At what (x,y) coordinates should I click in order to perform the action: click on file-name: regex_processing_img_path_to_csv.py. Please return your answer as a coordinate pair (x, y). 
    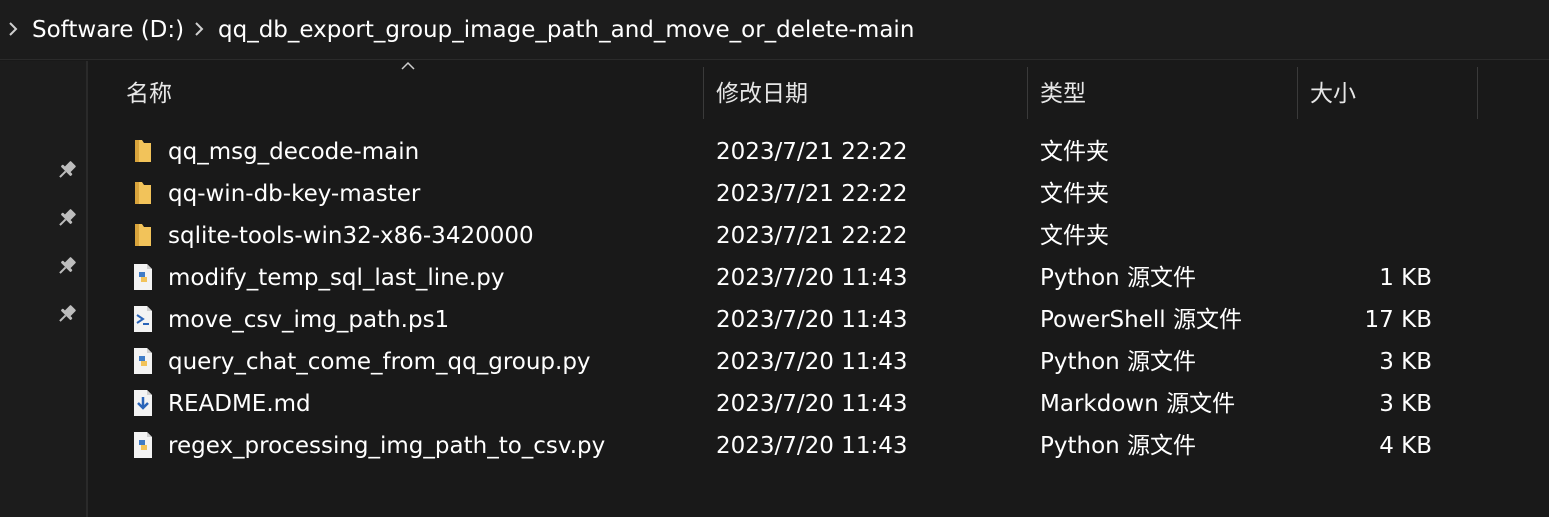
    Looking at the image, I should click on (387, 446).